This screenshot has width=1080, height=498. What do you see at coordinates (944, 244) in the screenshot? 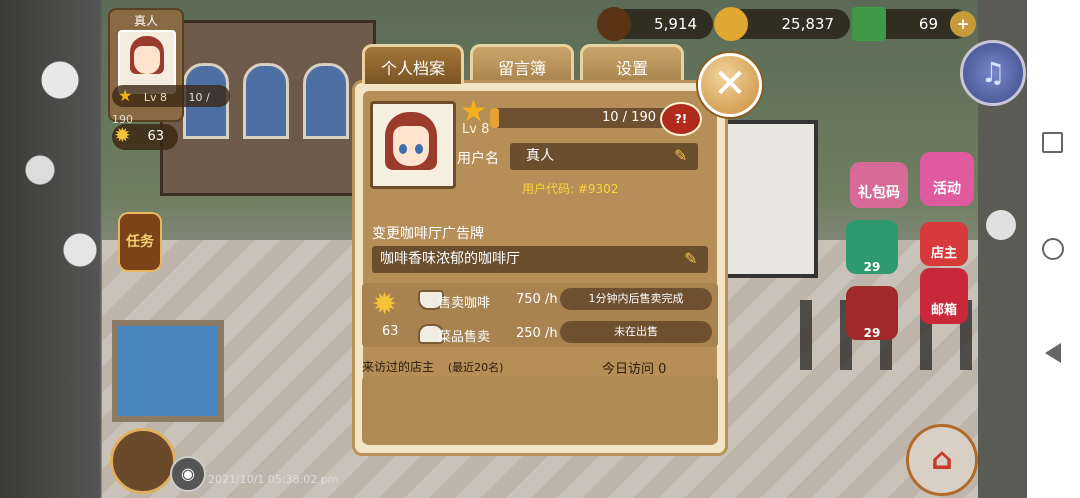
I see `owner-button: 店主` at bounding box center [944, 244].